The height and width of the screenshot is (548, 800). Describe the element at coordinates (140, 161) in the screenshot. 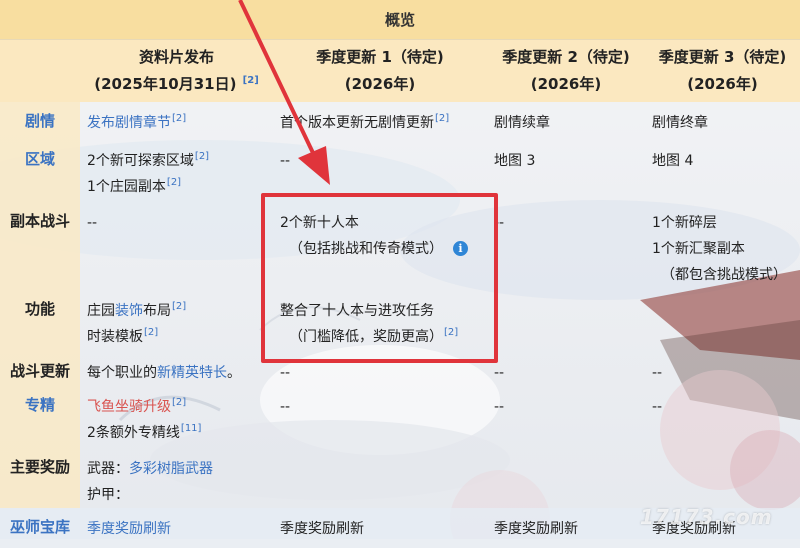

I see `cell-text: 2个新可探索区域` at that location.